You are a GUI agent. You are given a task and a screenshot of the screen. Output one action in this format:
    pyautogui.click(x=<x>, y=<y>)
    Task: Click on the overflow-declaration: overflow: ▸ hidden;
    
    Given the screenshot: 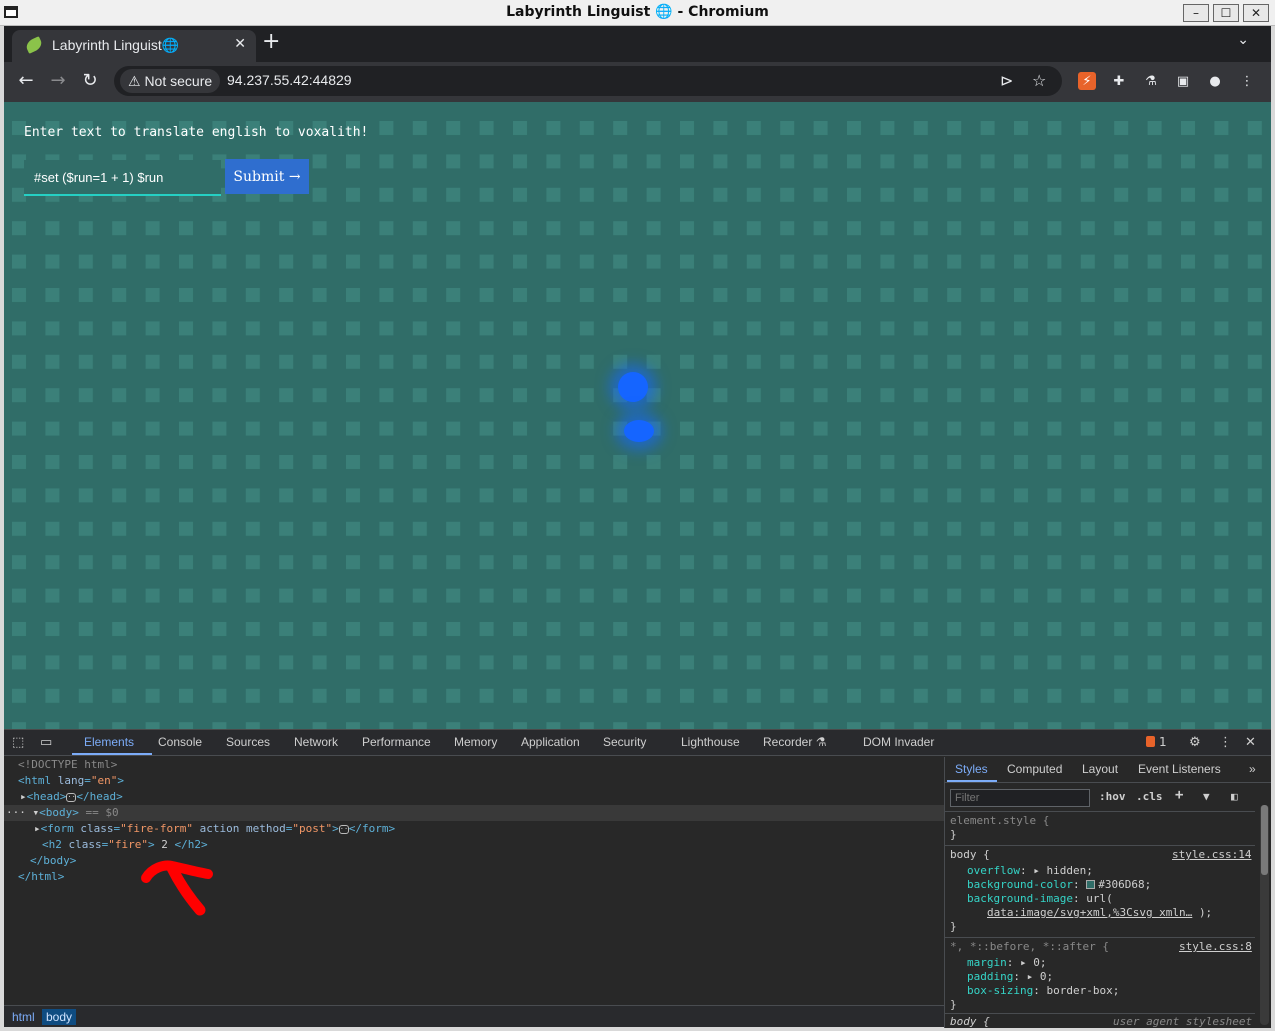 What is the action you would take?
    pyautogui.click(x=1030, y=871)
    